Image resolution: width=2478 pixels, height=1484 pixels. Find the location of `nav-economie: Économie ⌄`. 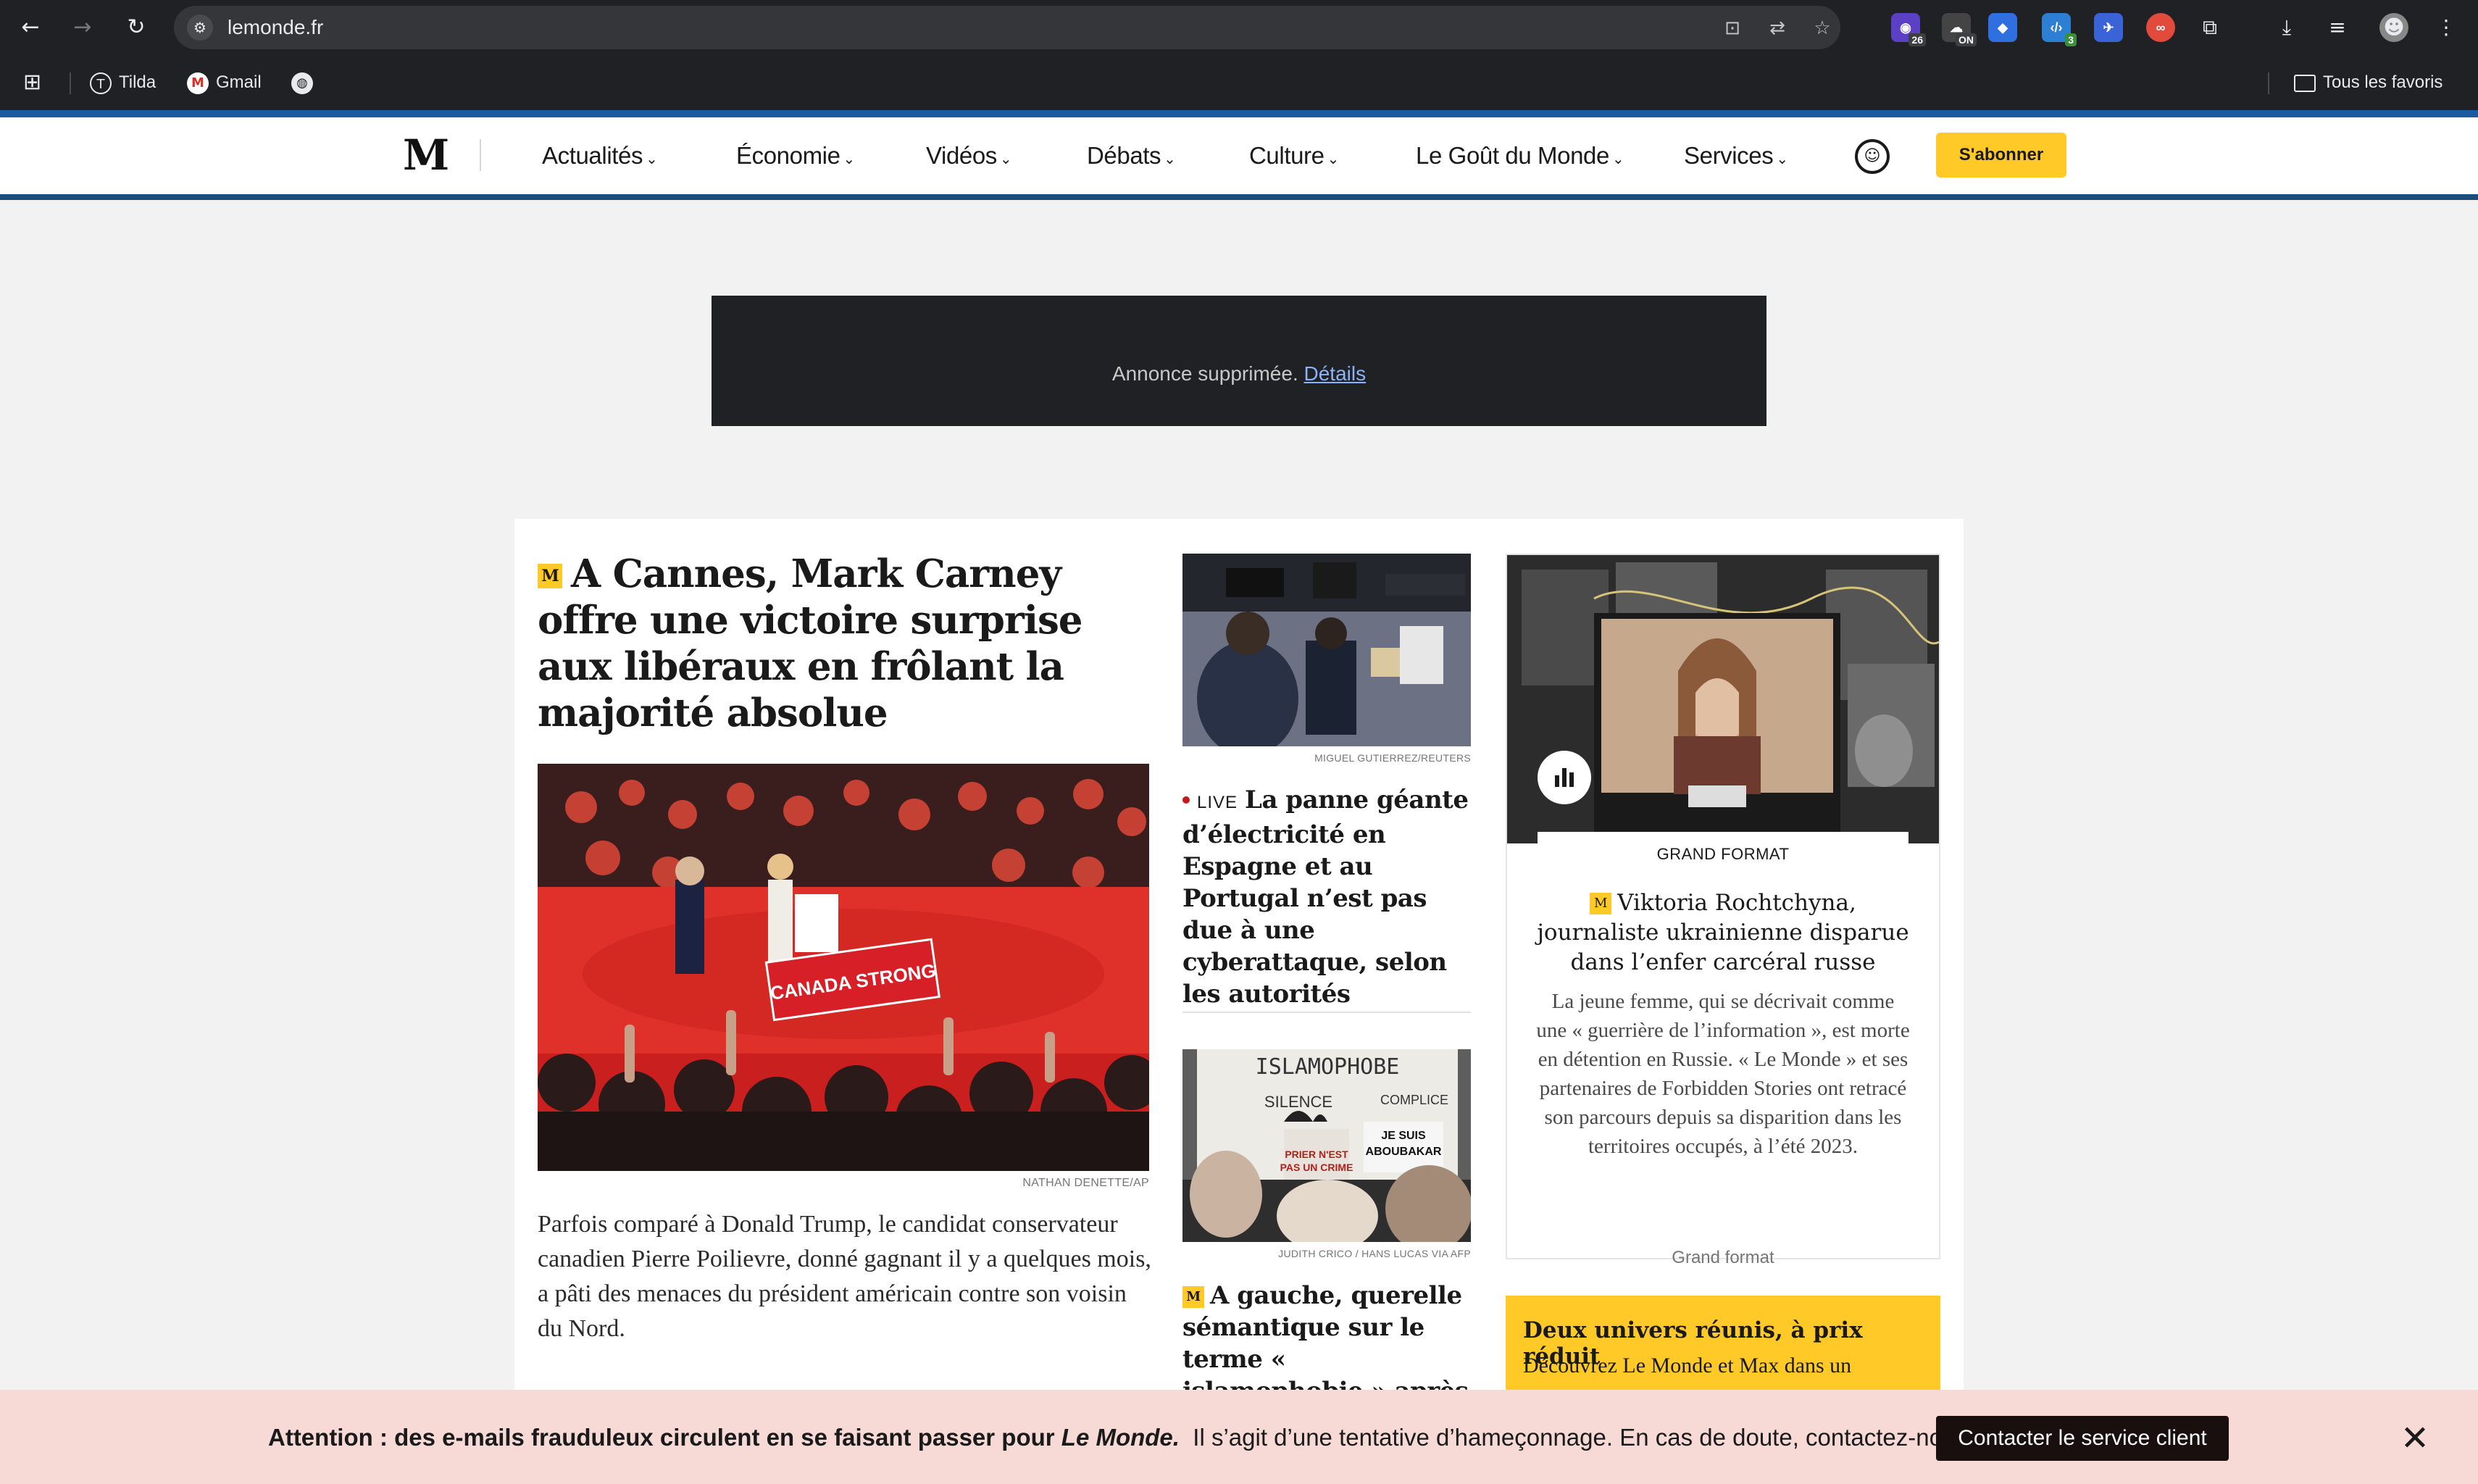

nav-economie: Économie ⌄ is located at coordinates (795, 155).